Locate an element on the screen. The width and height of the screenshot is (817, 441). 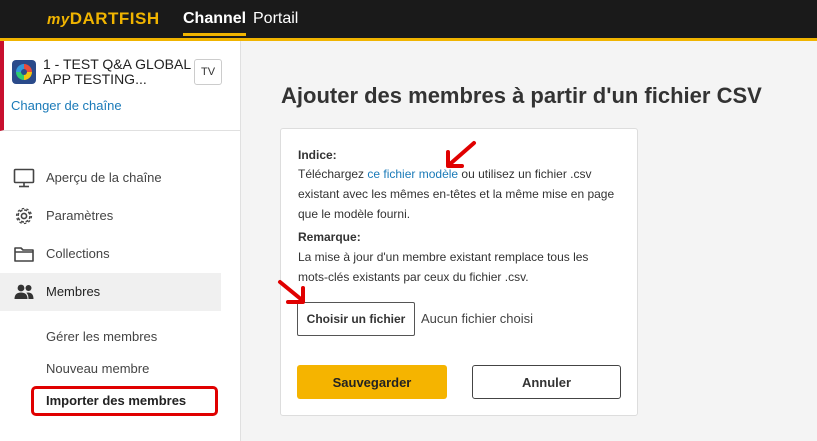
sidebar-subitem-manage-members: Gérer les membres is located at coordinates (101, 336).